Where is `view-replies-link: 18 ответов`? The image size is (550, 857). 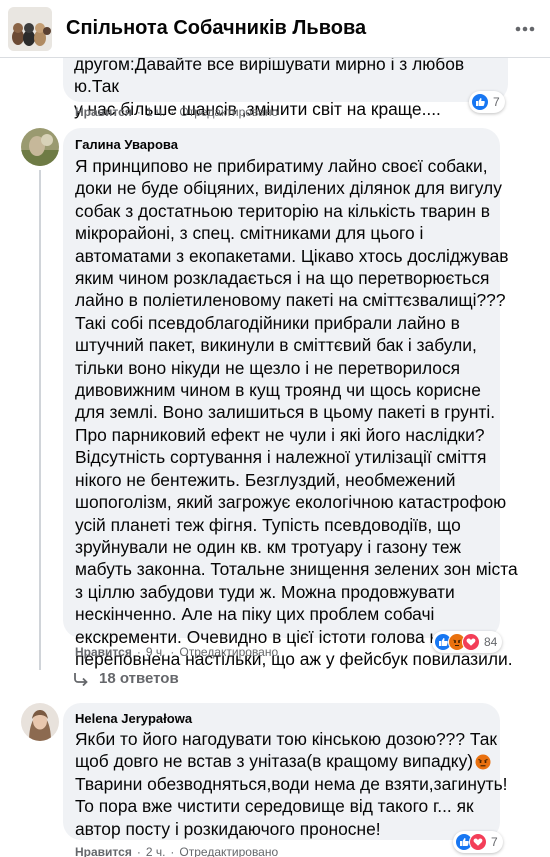 view-replies-link: 18 ответов is located at coordinates (126, 678).